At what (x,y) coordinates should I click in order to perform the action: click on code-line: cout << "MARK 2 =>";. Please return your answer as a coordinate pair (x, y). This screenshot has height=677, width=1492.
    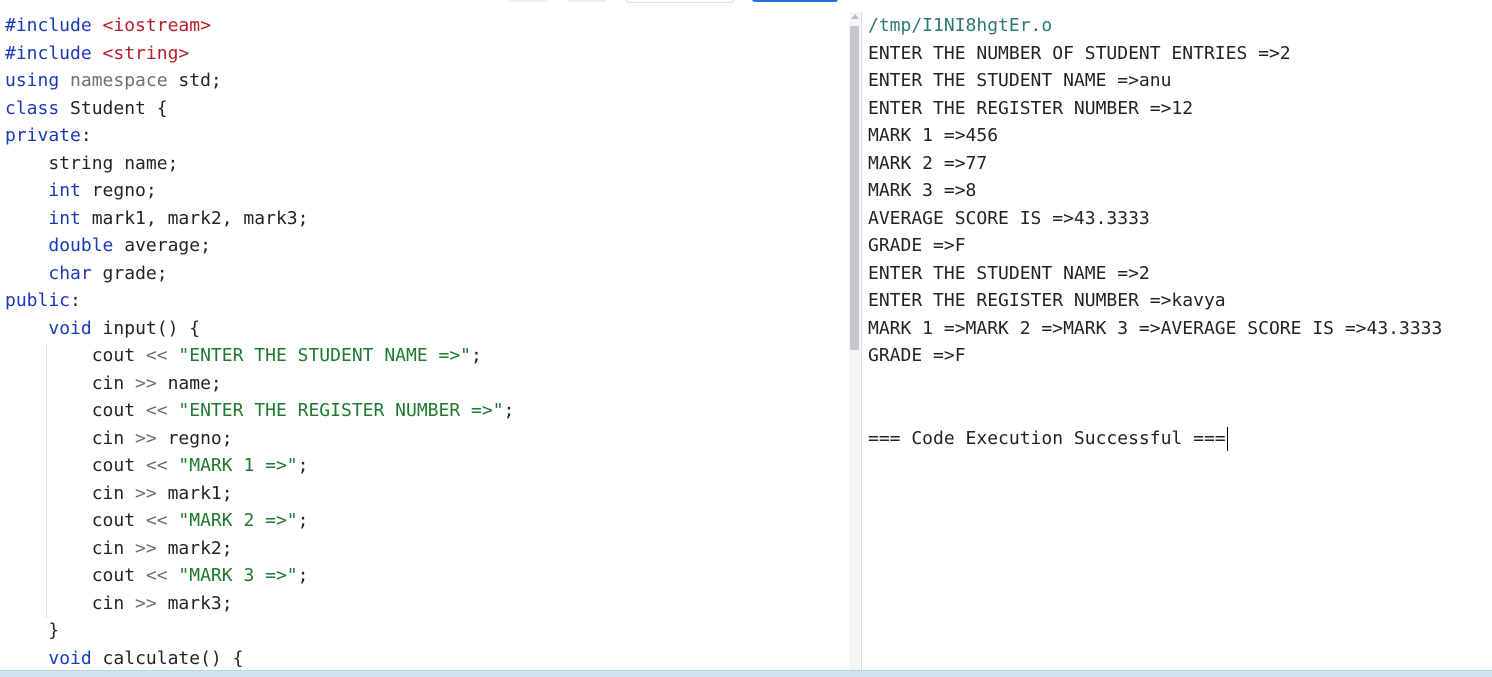
    Looking at the image, I should click on (157, 520).